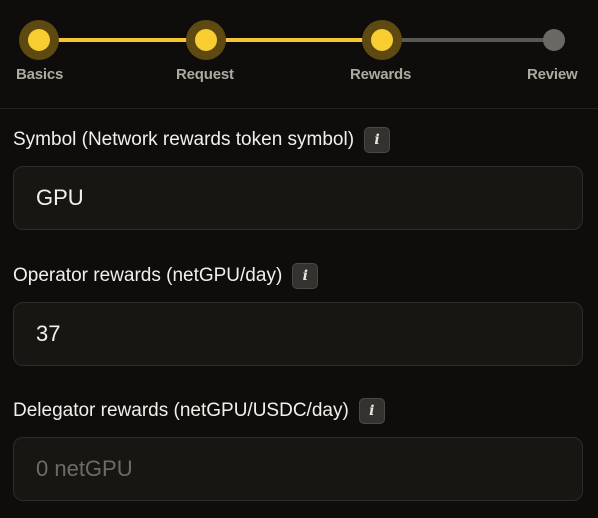 The height and width of the screenshot is (518, 598). I want to click on delegator-rewards-input: 0 netGPU, so click(298, 469).